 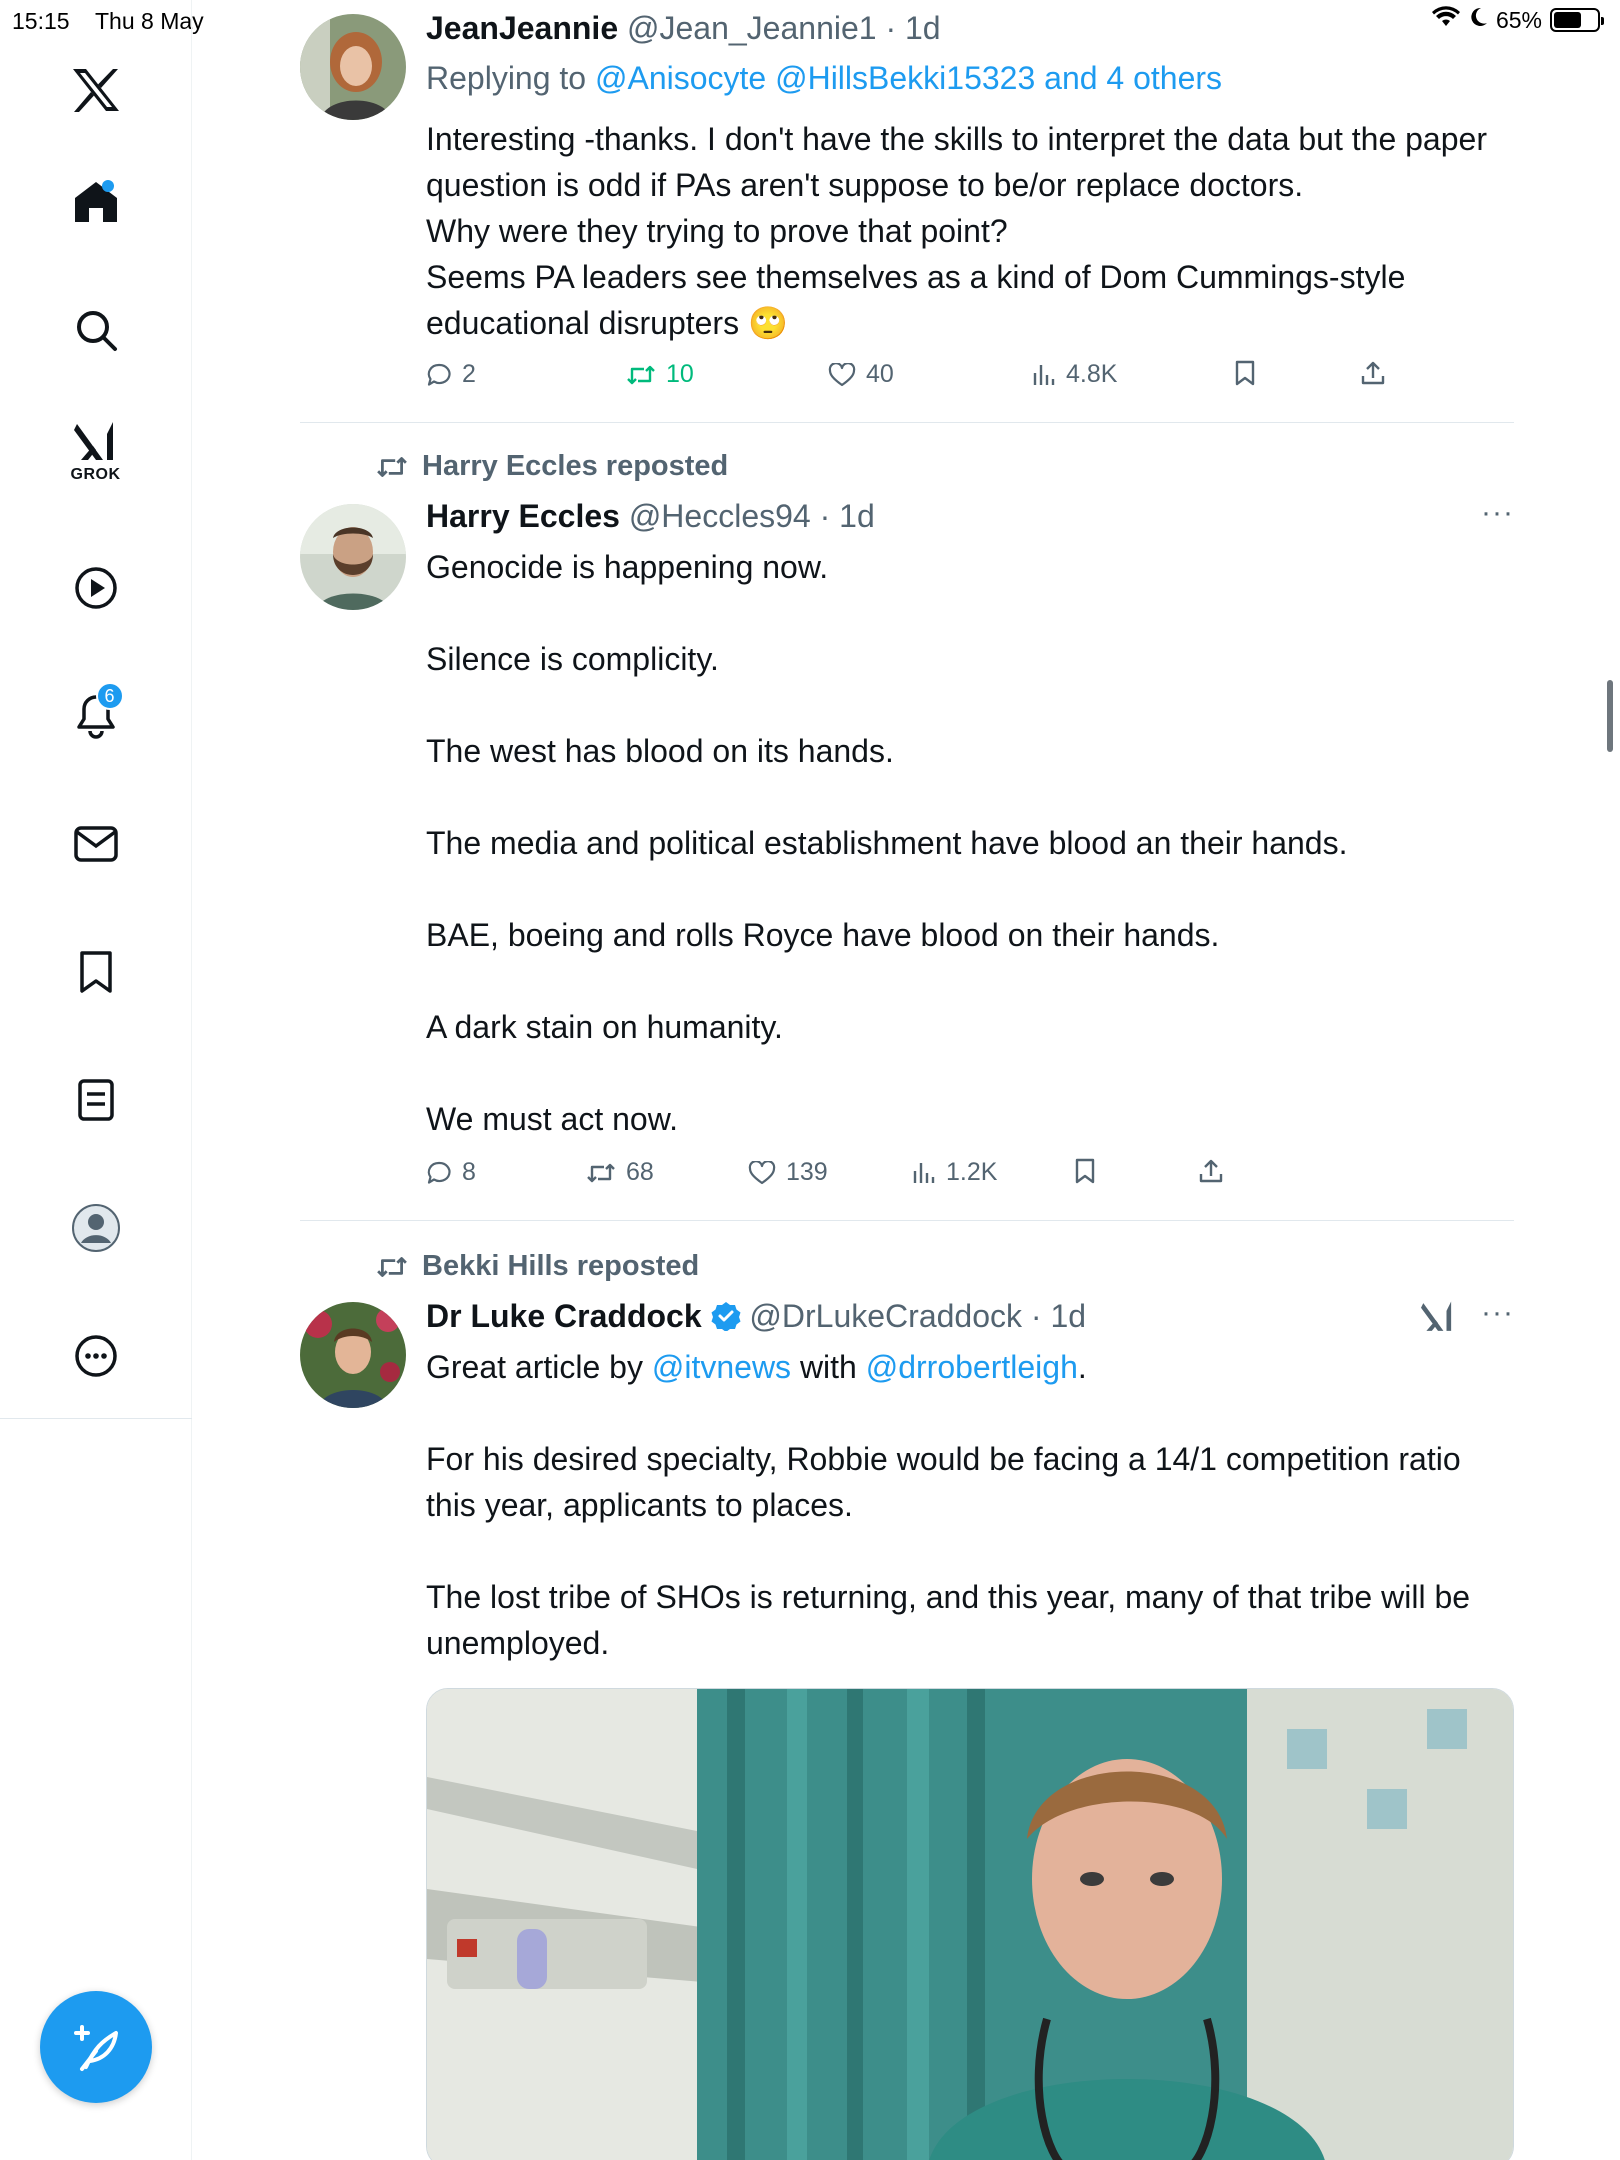 What do you see at coordinates (880, 374) in the screenshot?
I see `like-count: 40` at bounding box center [880, 374].